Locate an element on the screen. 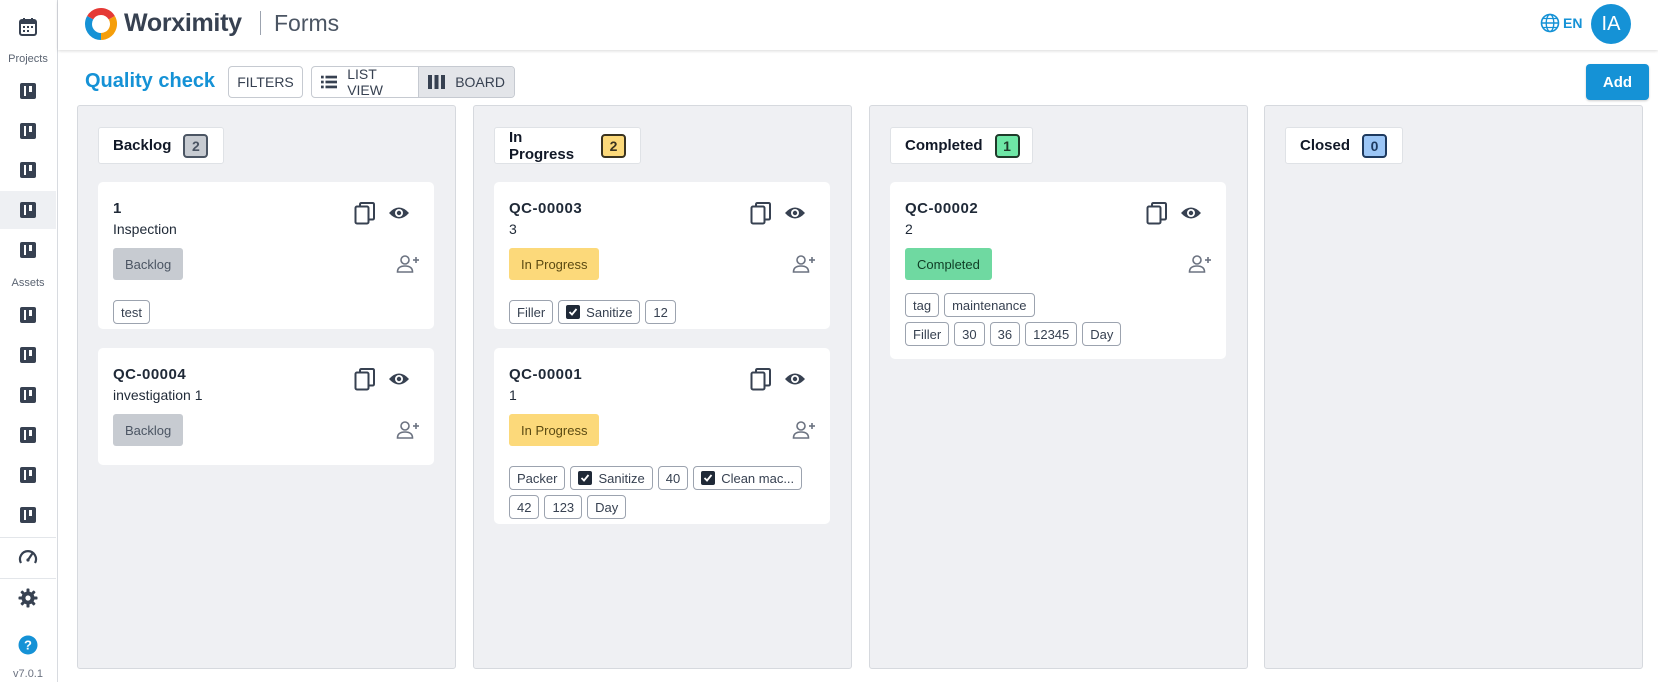 Image resolution: width=1658 pixels, height=682 pixels. card-tags: tag maintenance Filler 30 36 12345 Day is located at coordinates (1060, 319).